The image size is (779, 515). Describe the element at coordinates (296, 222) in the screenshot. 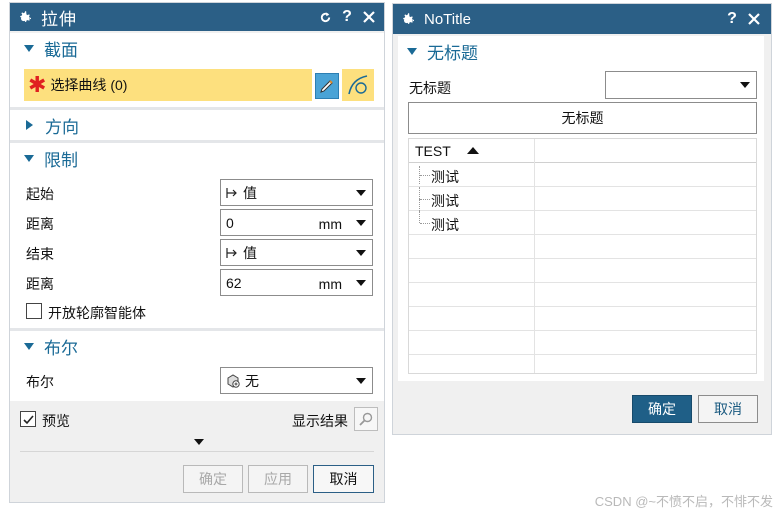

I see `start-distance-input: 0 mm` at that location.